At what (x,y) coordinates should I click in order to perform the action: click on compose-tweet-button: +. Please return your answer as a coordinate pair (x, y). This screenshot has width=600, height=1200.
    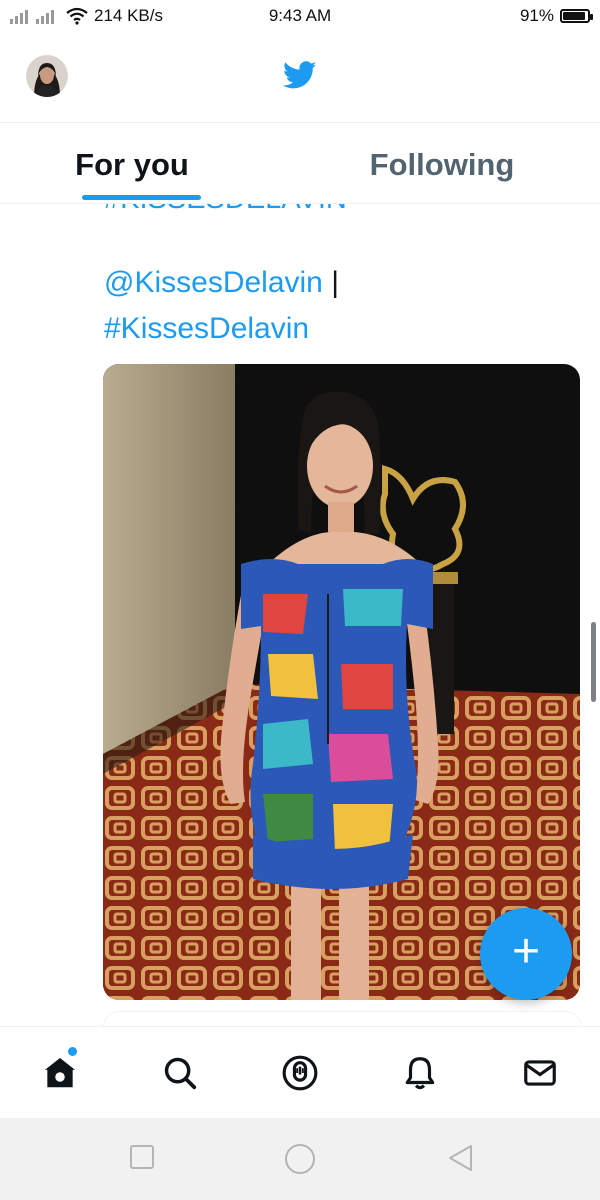
    Looking at the image, I should click on (526, 954).